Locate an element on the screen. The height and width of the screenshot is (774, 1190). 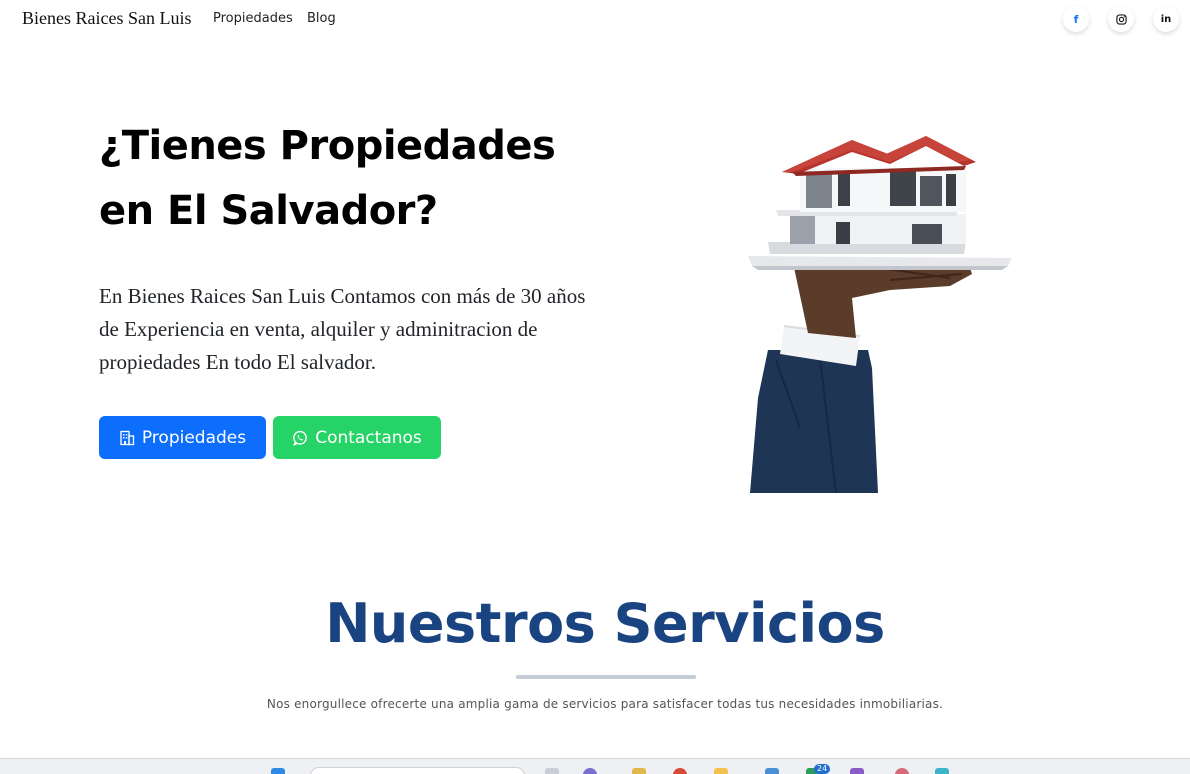
chrome-icon is located at coordinates (680, 771).